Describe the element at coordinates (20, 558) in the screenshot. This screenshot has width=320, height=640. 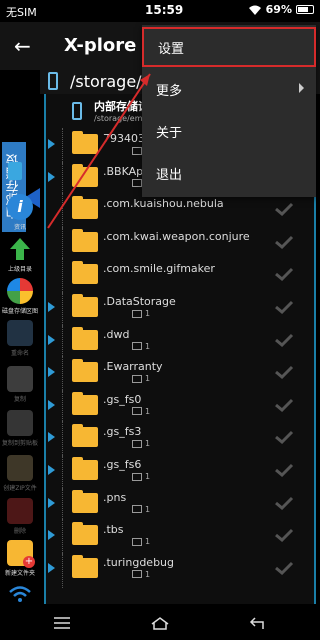
I see `sidebar-item-new-folder: + 新建文件夹` at that location.